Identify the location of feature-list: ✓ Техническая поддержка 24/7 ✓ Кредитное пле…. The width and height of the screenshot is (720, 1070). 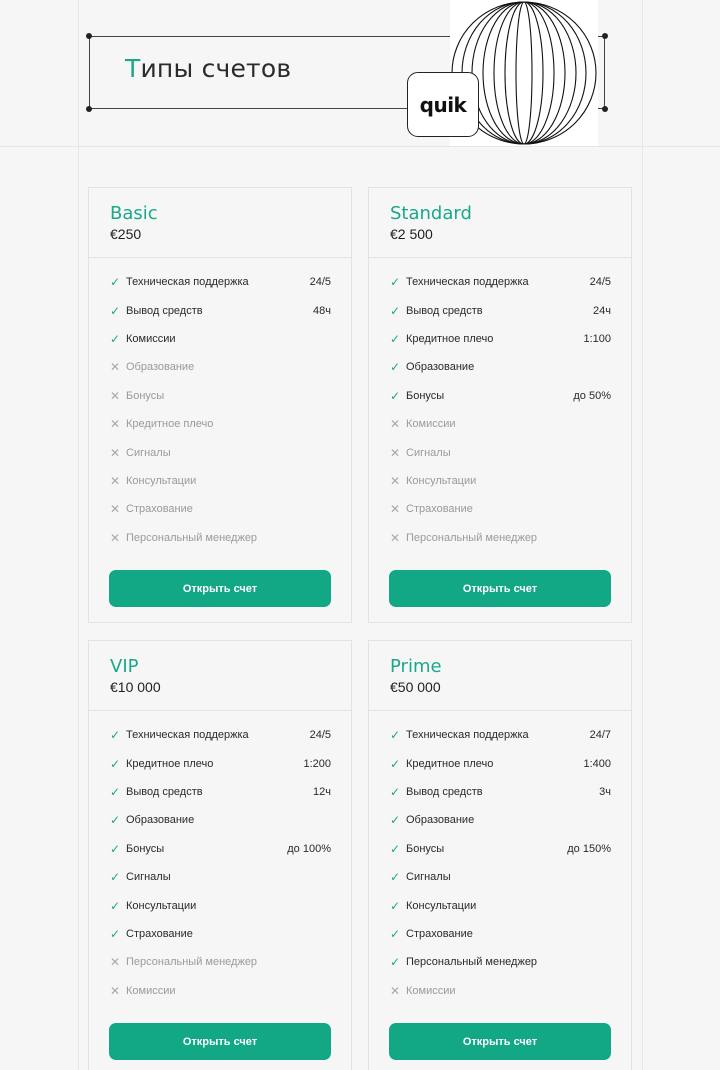
(500, 858).